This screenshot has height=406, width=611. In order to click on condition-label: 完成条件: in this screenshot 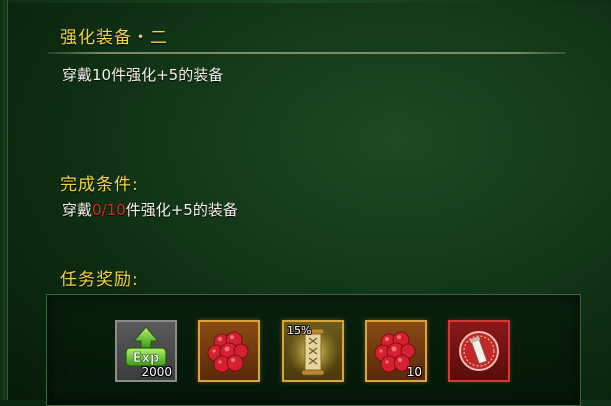, I will do `click(99, 185)`.